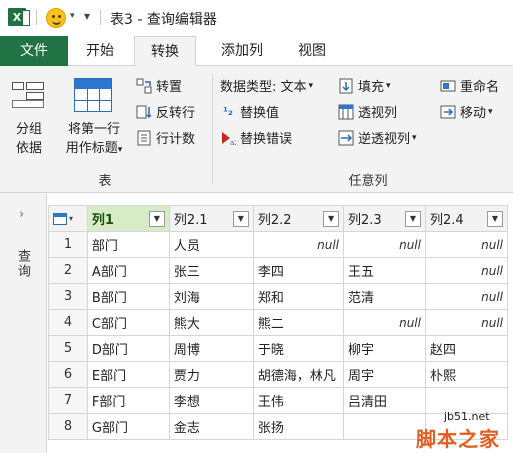 The width and height of the screenshot is (513, 453). Describe the element at coordinates (211, 400) in the screenshot. I see `table-cell: 李想` at that location.